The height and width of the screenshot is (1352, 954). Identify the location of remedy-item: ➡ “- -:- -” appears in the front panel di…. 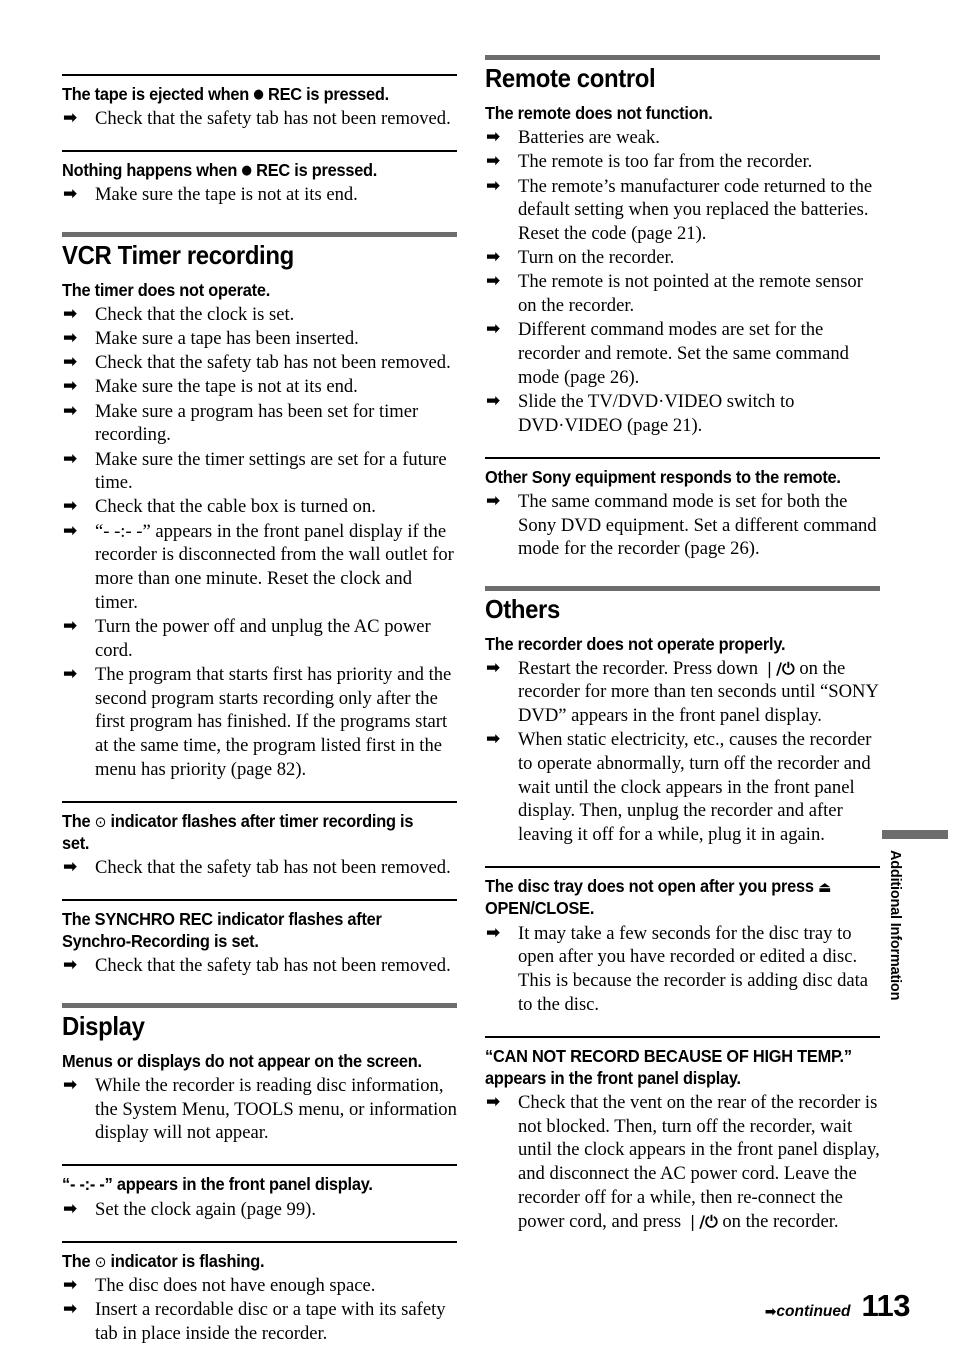
(259, 567).